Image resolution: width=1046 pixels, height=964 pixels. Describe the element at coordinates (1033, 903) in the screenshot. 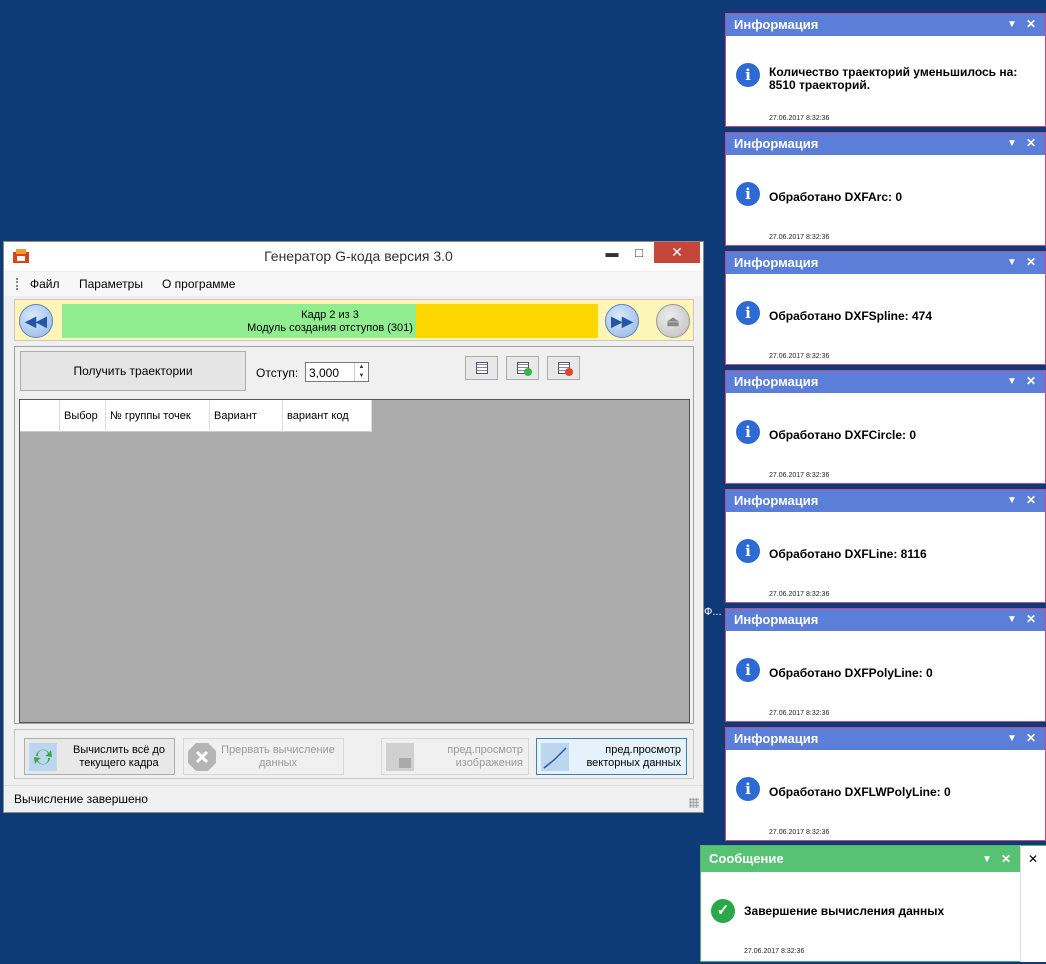

I see `side-message-strip: ✕` at that location.